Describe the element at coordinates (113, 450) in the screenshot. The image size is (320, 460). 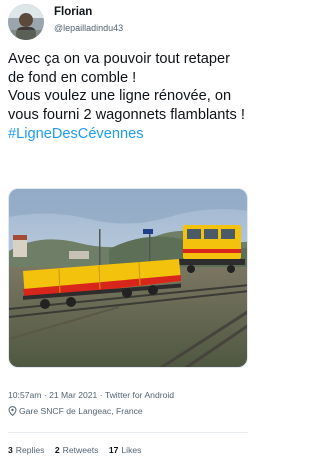
I see `likes-count: 17` at that location.